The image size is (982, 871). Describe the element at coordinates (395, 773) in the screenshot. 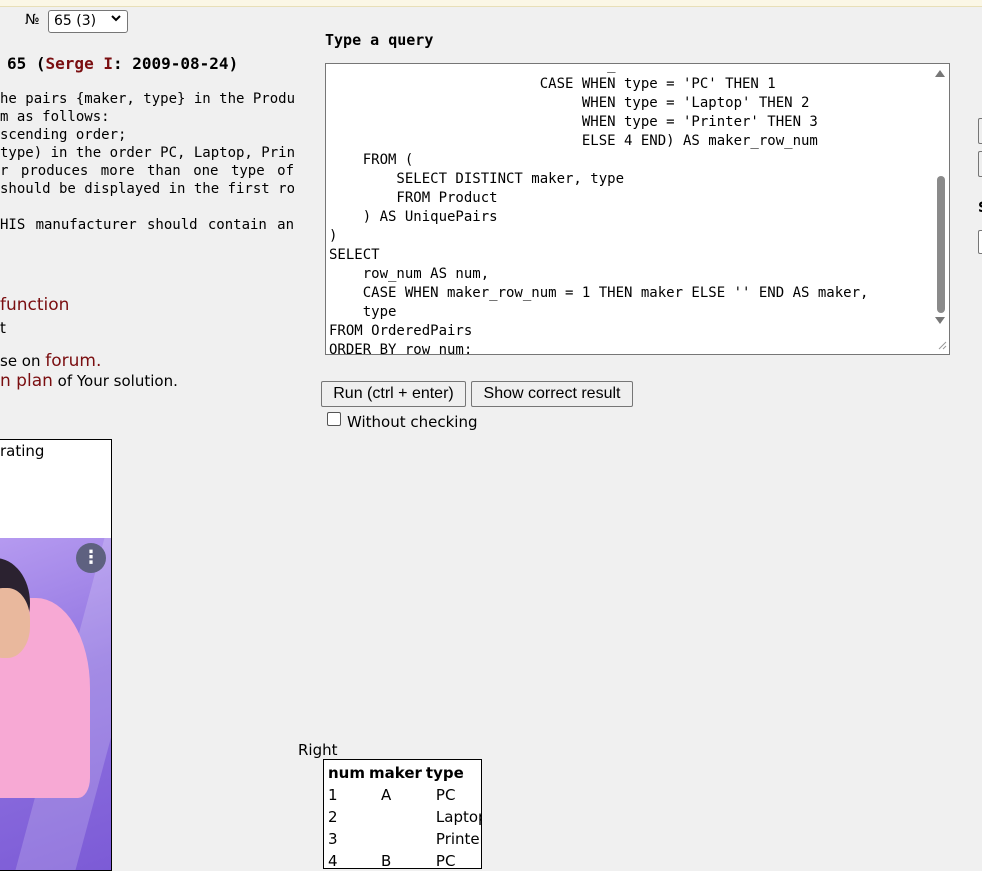

I see `column-header: maker` at that location.